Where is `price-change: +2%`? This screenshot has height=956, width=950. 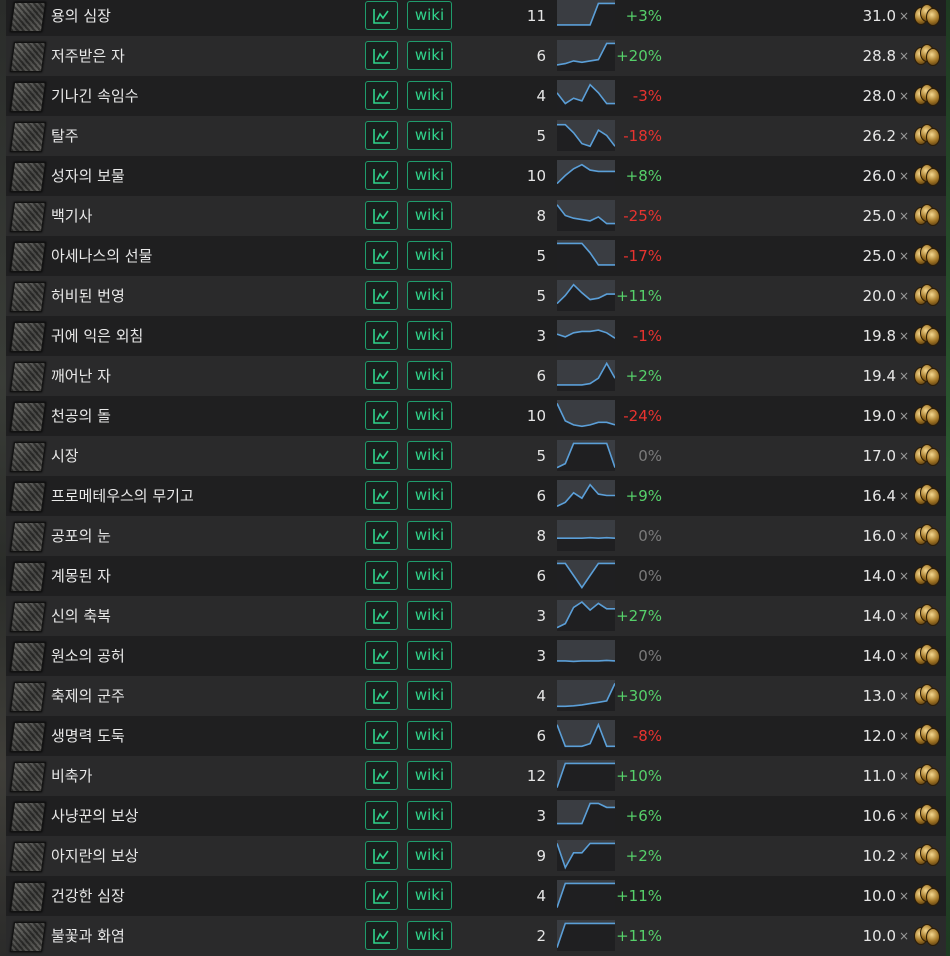 price-change: +2% is located at coordinates (643, 856).